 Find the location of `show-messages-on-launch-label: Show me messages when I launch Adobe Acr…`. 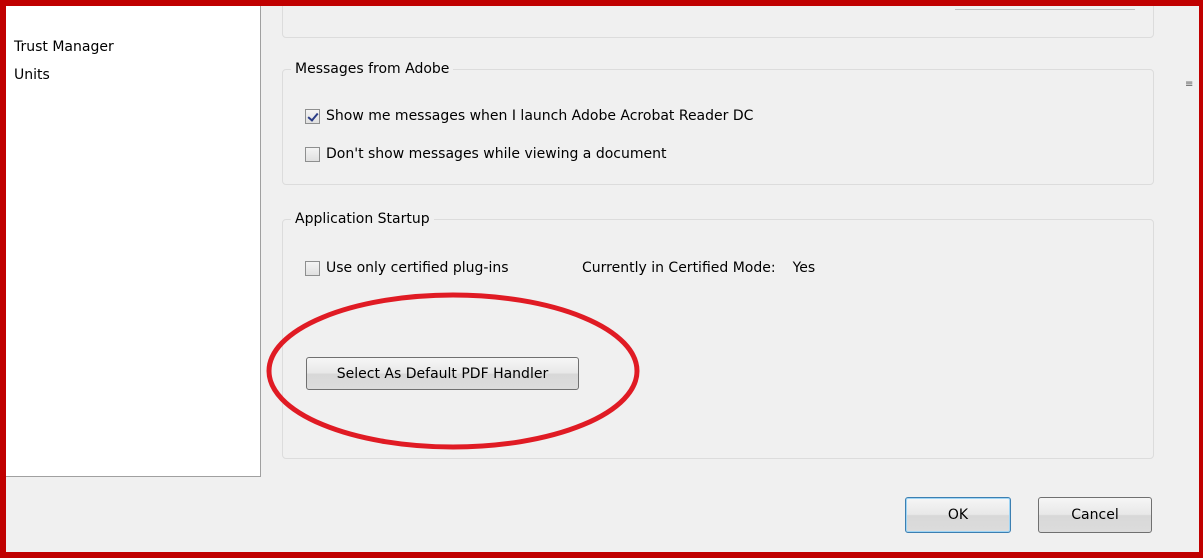

show-messages-on-launch-label: Show me messages when I launch Adobe Acr… is located at coordinates (539, 116).